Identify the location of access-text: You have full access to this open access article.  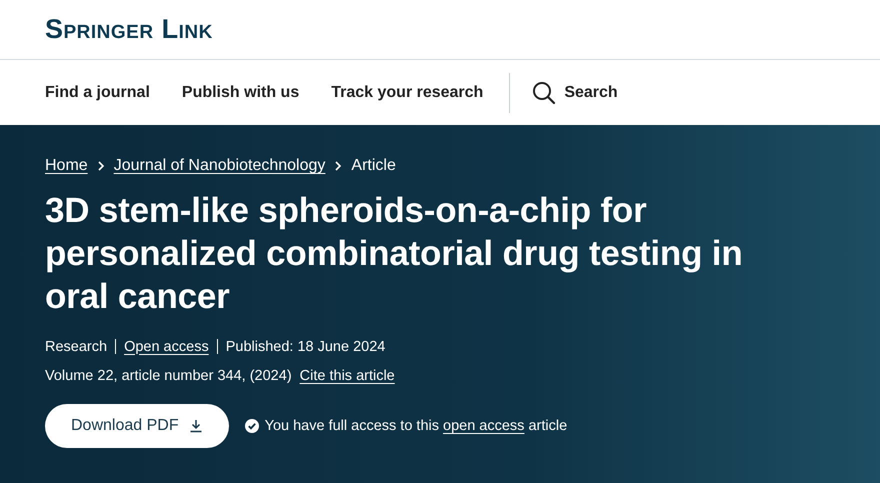
(416, 426).